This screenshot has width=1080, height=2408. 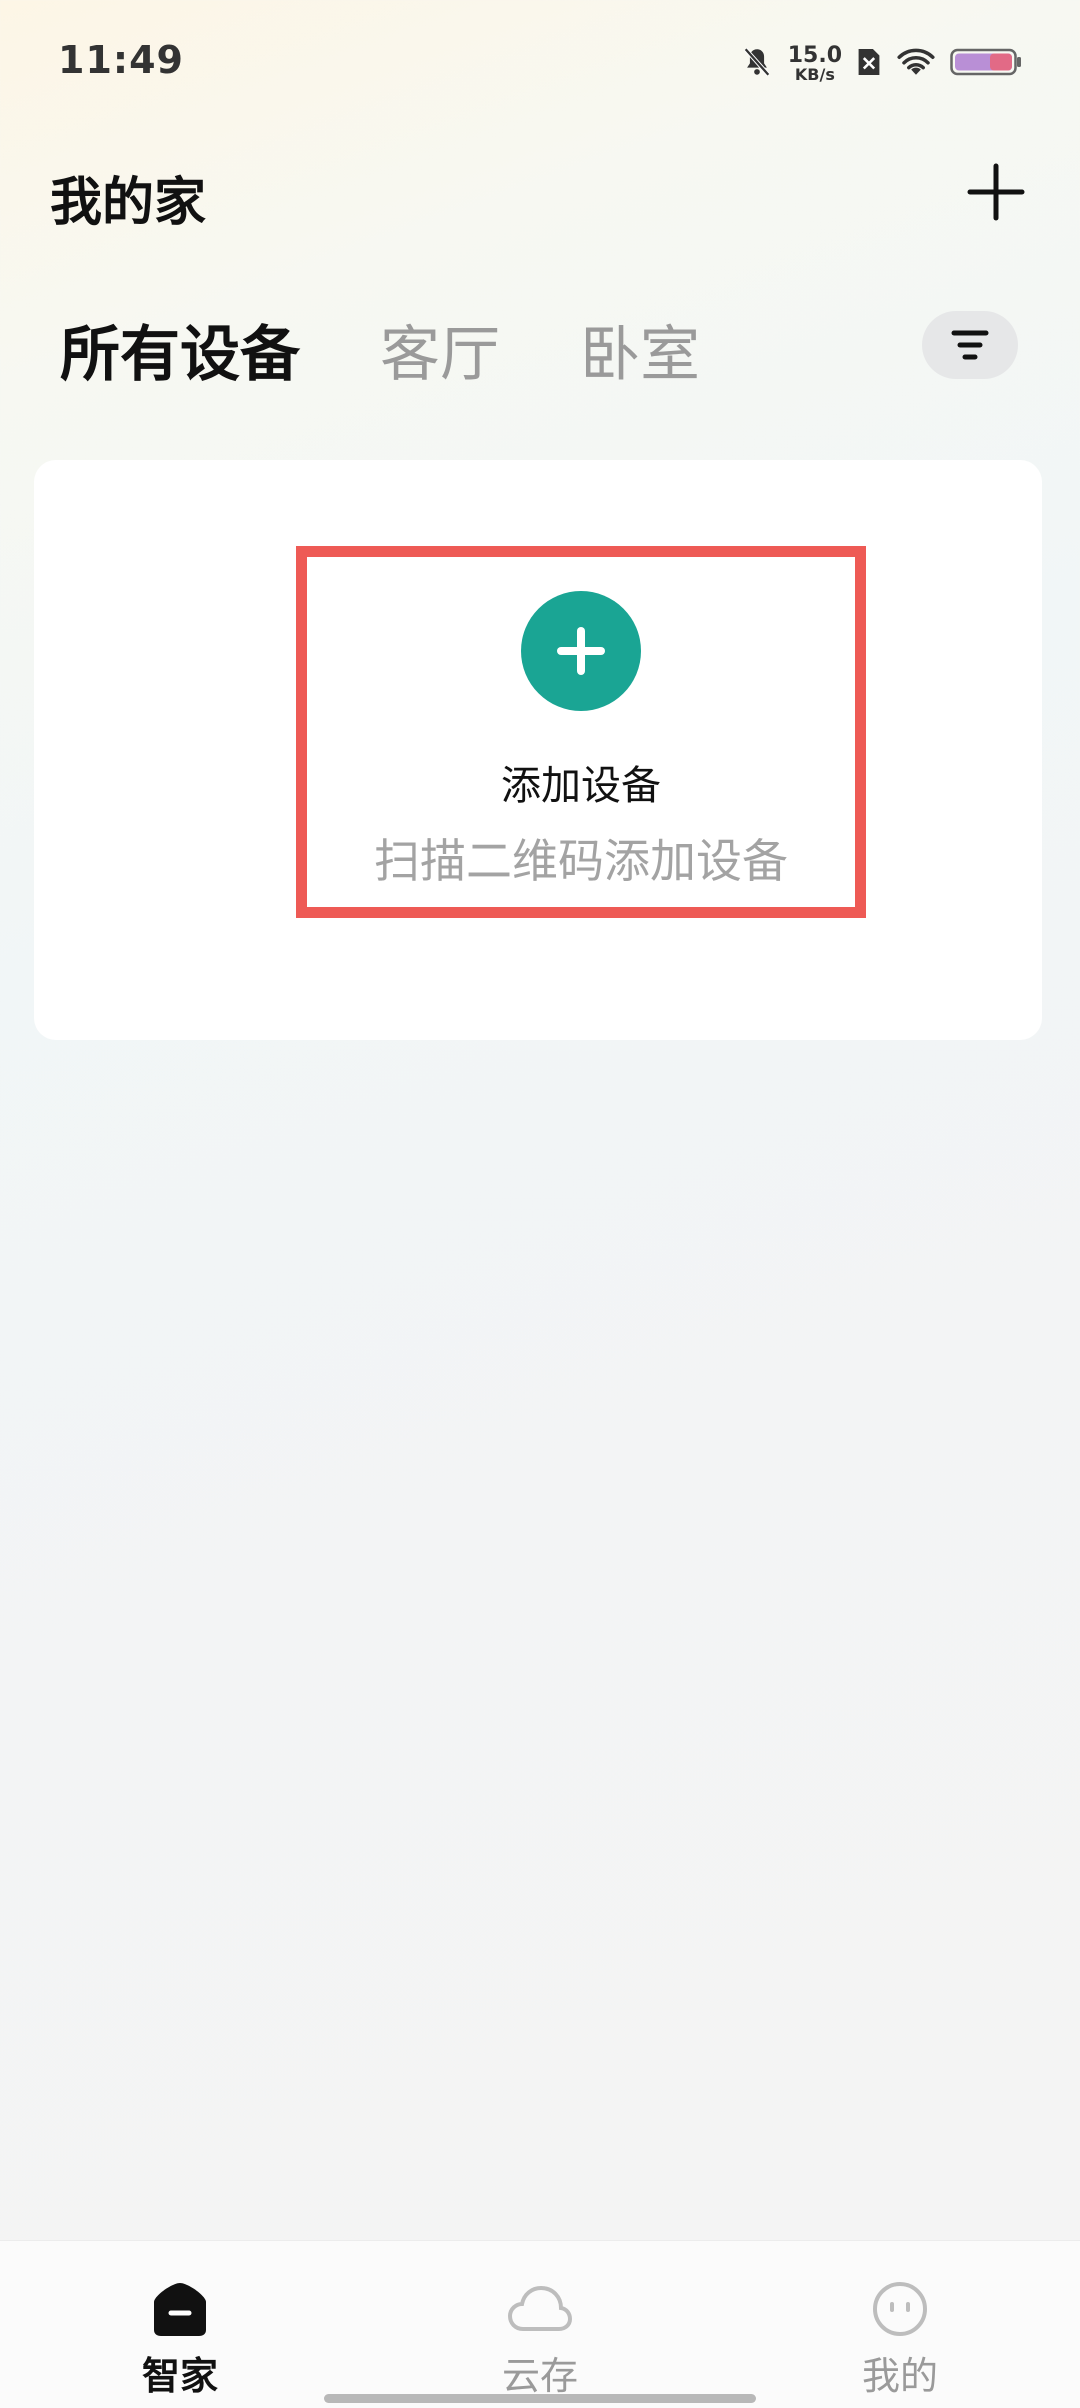 What do you see at coordinates (869, 64) in the screenshot?
I see `no-sim-icon` at bounding box center [869, 64].